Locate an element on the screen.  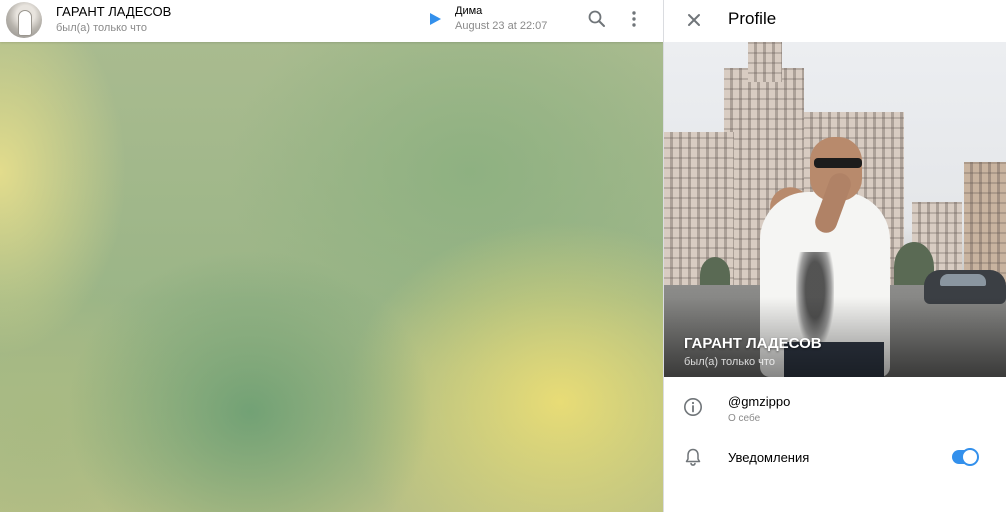
close-button is located at coordinates (694, 20).